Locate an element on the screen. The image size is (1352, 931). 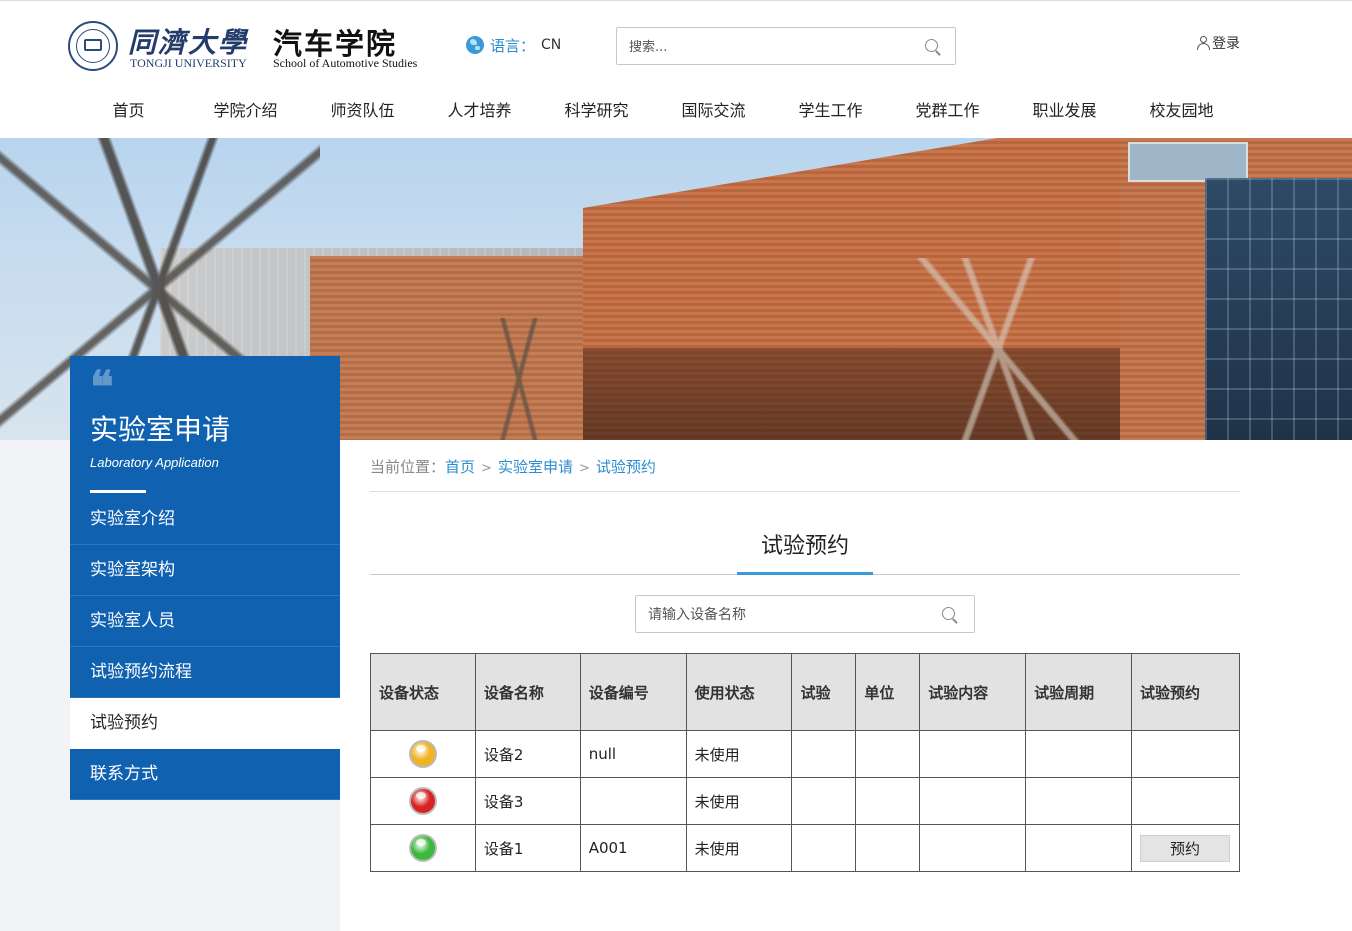
nav-item-faculty: 师资队伍 is located at coordinates (362, 112).